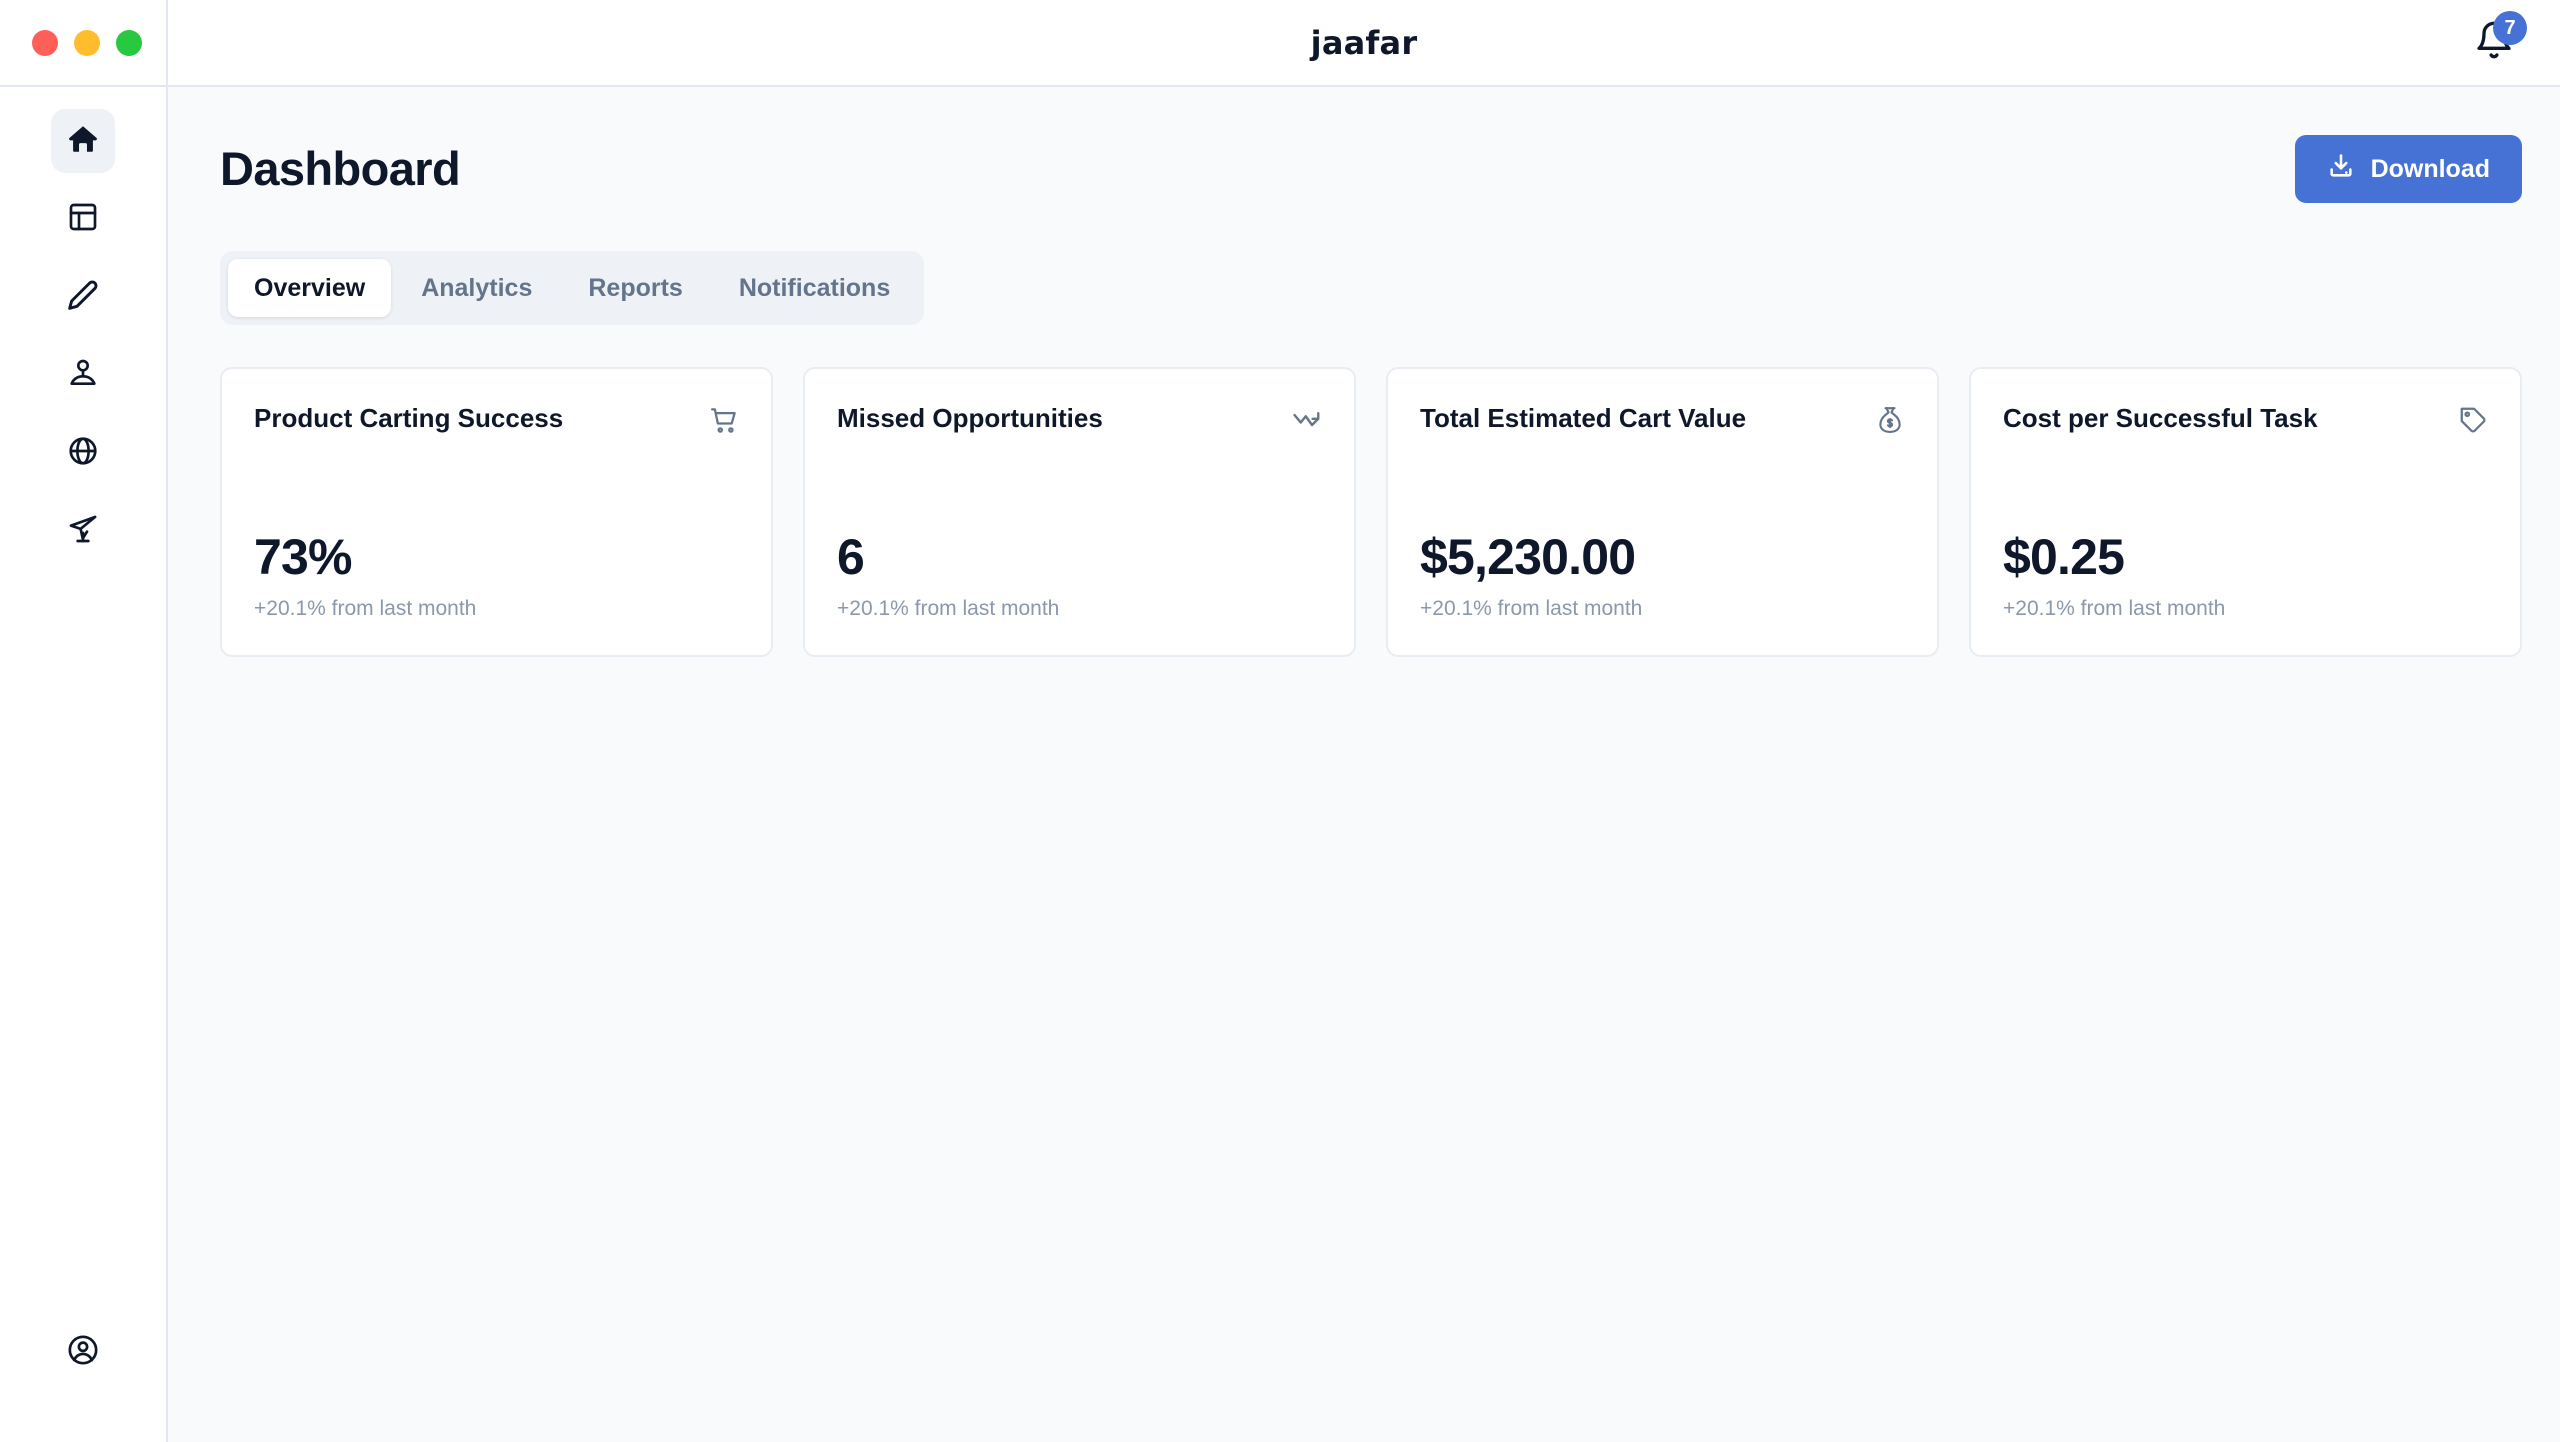 The height and width of the screenshot is (1442, 2560). I want to click on traffic-light-controls, so click(84, 42).